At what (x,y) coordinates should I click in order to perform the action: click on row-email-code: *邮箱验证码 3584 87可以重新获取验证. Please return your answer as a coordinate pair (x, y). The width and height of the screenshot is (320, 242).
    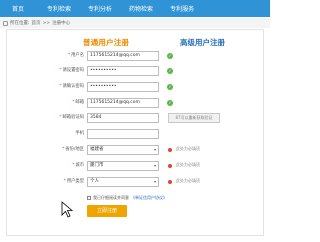
    Looking at the image, I should click on (135, 118).